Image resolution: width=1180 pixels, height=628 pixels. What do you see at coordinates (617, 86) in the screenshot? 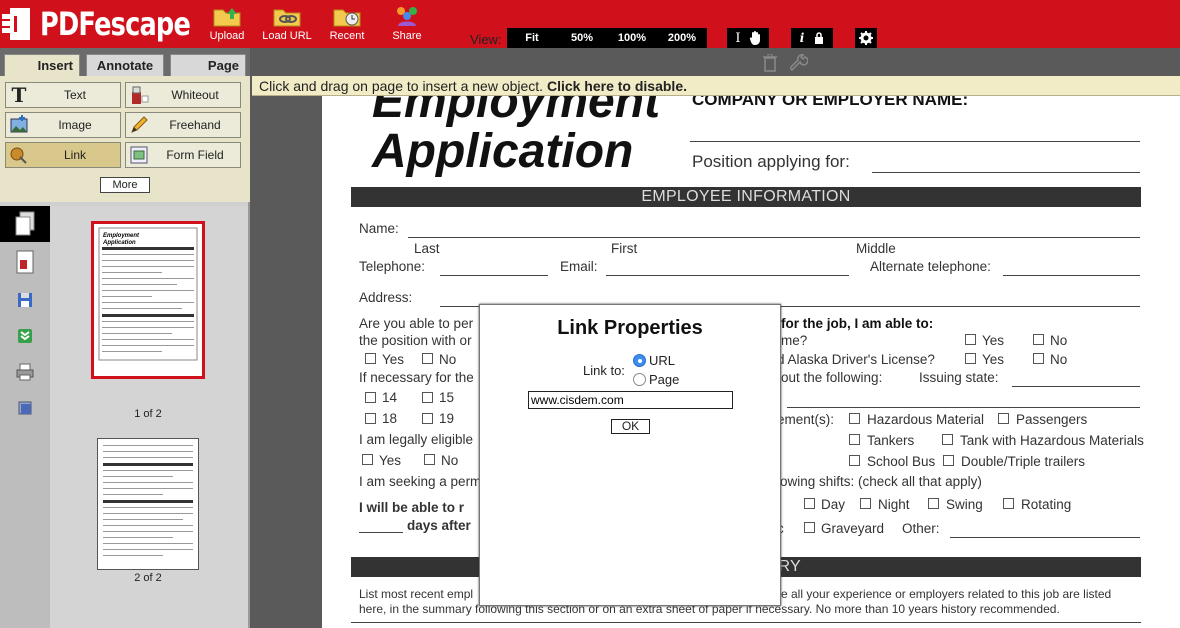
I see `disable-hint-link: Click here to disable.` at bounding box center [617, 86].